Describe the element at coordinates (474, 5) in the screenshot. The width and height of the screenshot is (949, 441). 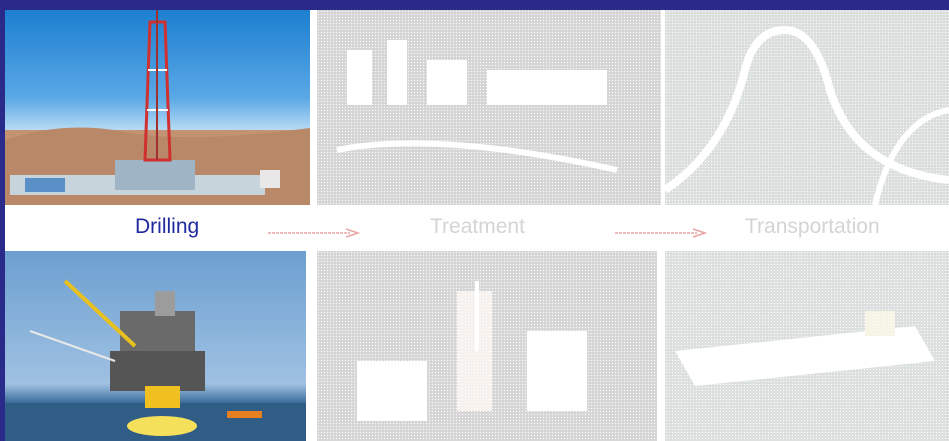
I see `top-bar` at that location.